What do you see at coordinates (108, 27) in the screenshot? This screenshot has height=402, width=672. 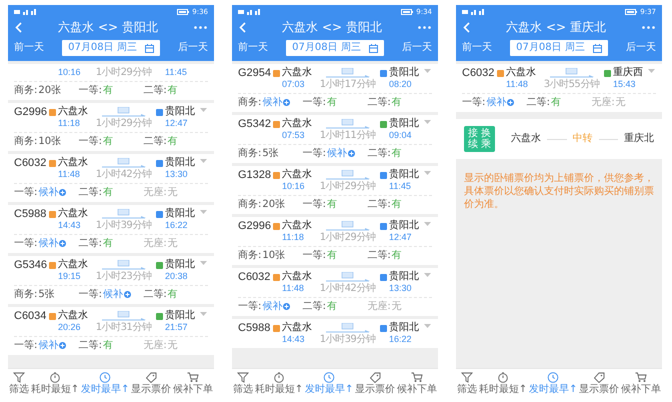 I see `route-title: 六盘水 <> 贵阳北` at bounding box center [108, 27].